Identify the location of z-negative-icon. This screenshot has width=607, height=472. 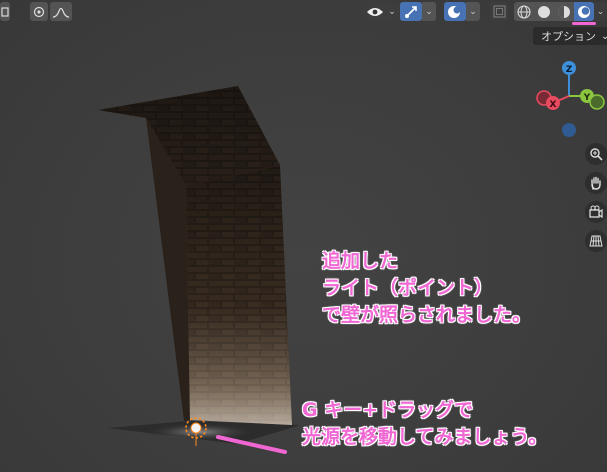
(569, 130).